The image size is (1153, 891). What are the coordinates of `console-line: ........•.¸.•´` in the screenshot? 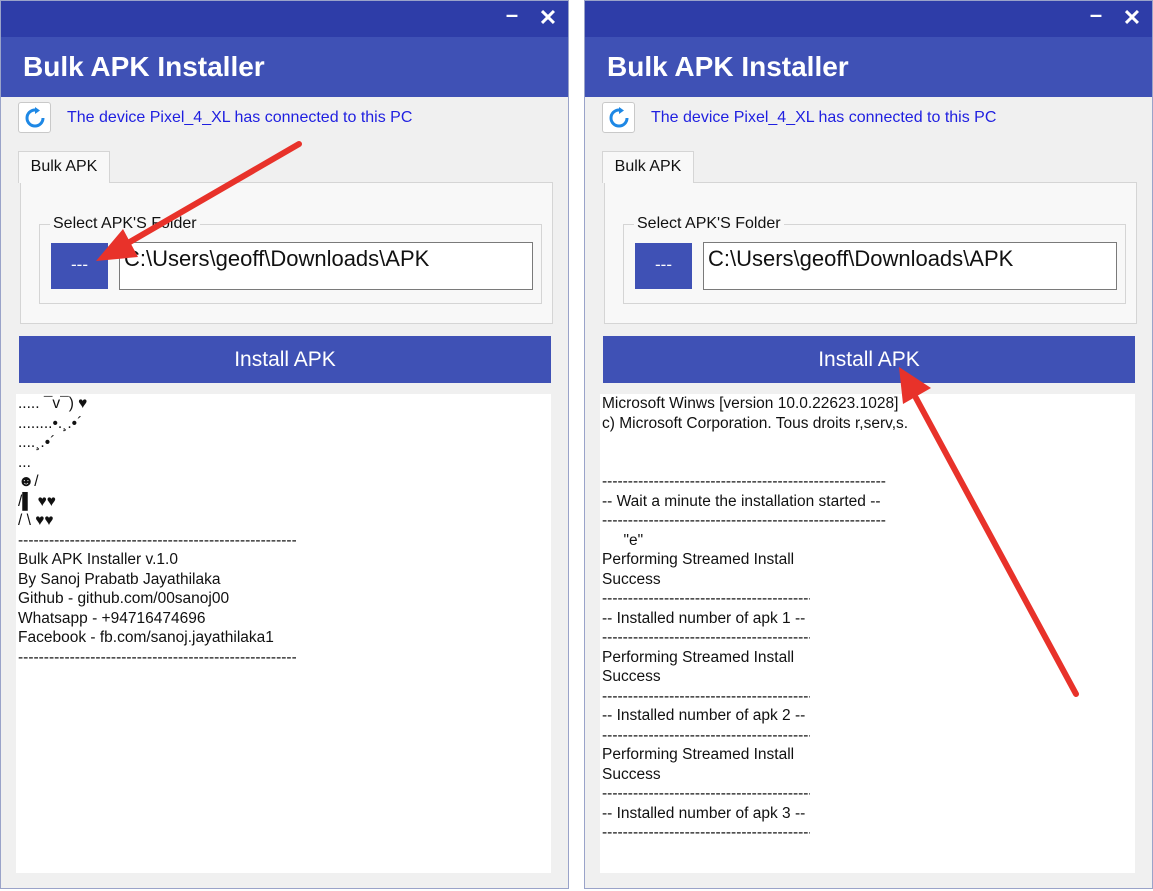 It's located at (50, 423).